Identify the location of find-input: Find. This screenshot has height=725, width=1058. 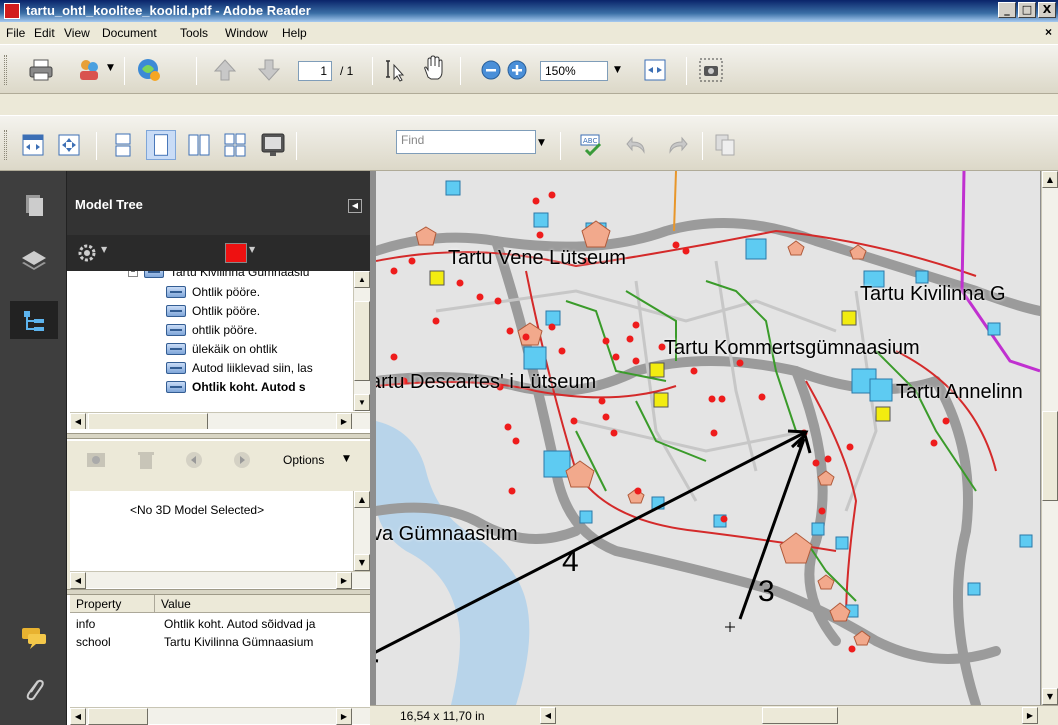
(466, 142).